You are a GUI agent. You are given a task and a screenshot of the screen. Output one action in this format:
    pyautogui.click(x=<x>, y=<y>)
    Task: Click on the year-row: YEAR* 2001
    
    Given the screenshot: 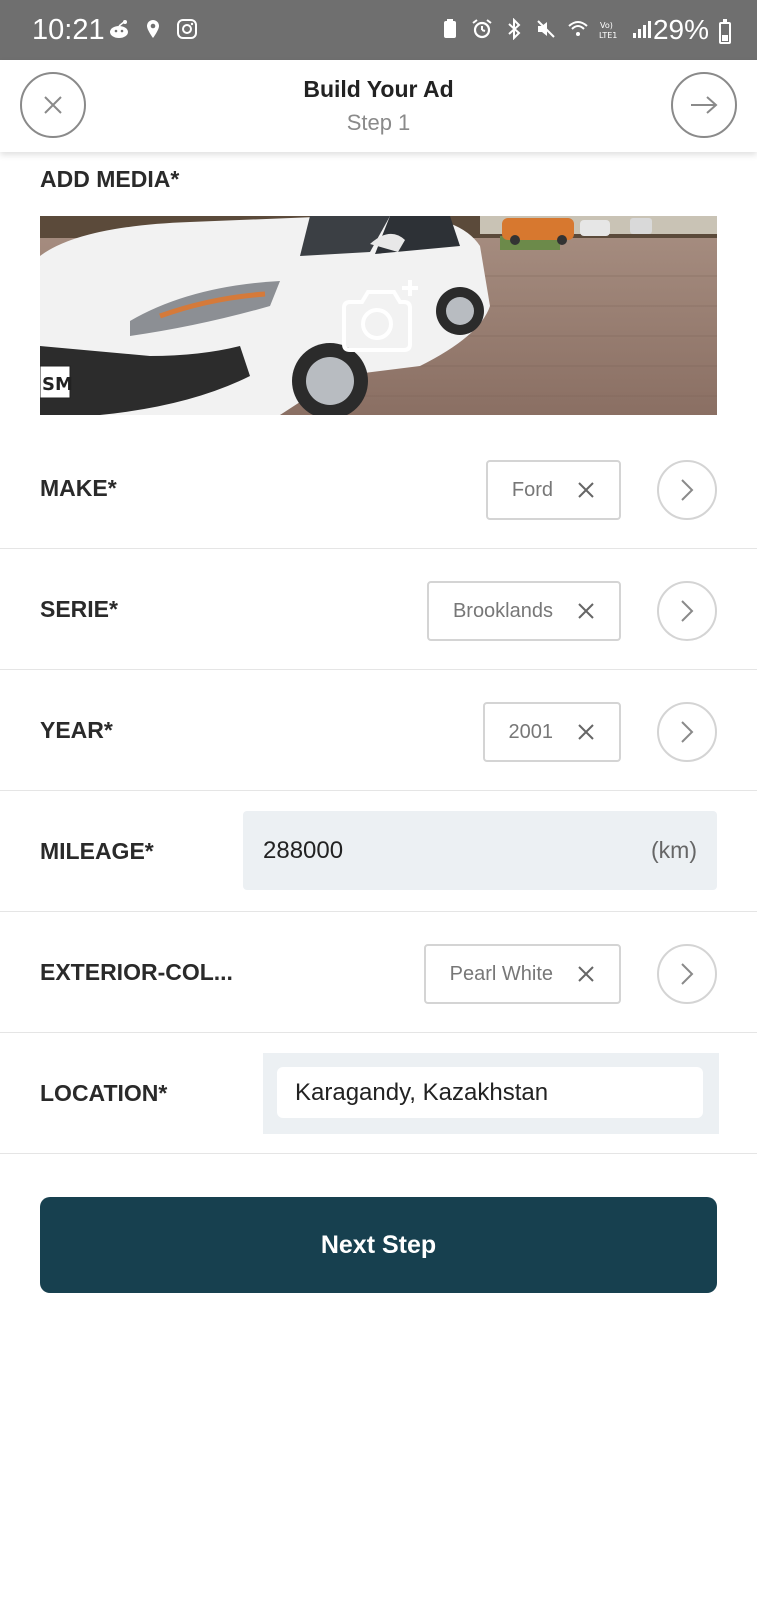 What is the action you would take?
    pyautogui.click(x=378, y=730)
    